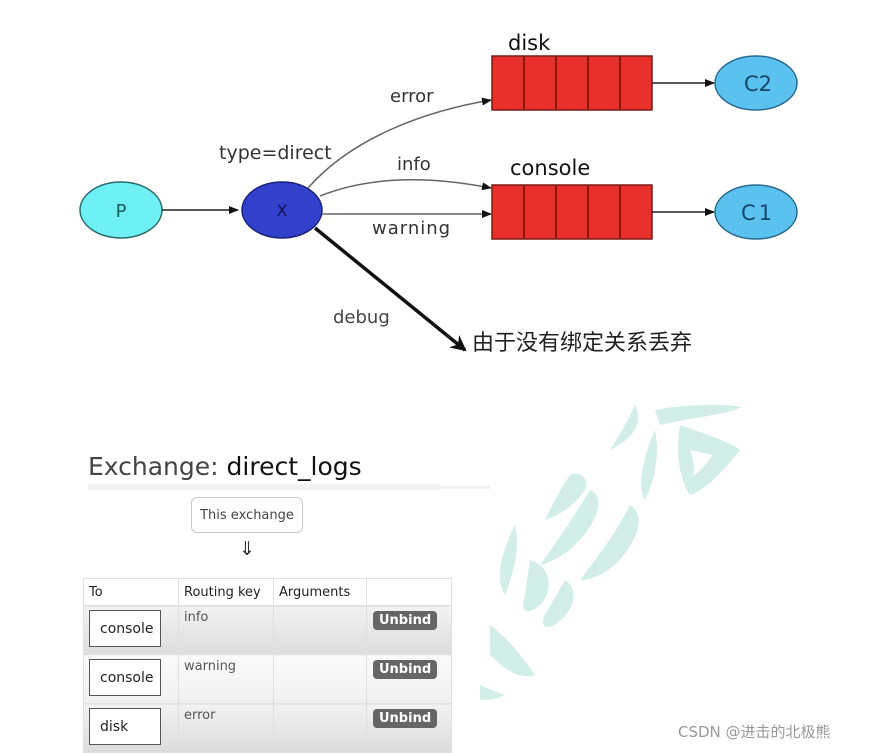 The height and width of the screenshot is (753, 884). What do you see at coordinates (405, 188) in the screenshot?
I see `edge-info` at bounding box center [405, 188].